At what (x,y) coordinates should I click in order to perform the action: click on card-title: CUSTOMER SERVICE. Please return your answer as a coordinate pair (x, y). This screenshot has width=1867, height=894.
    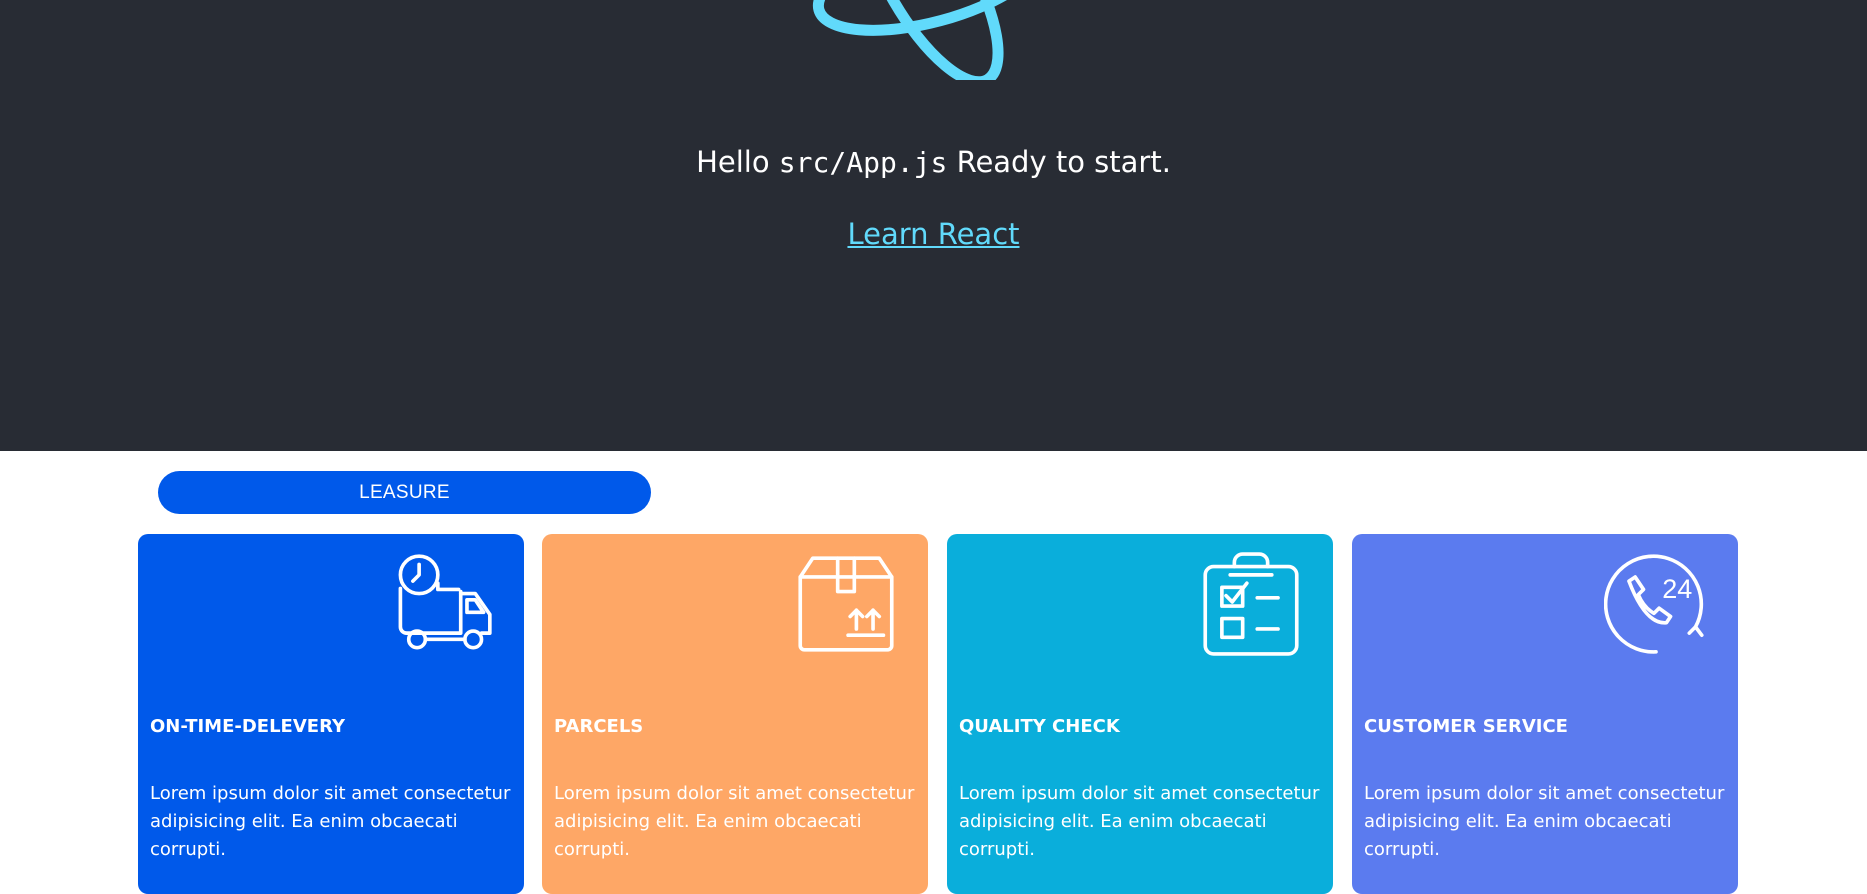
    Looking at the image, I should click on (1466, 726).